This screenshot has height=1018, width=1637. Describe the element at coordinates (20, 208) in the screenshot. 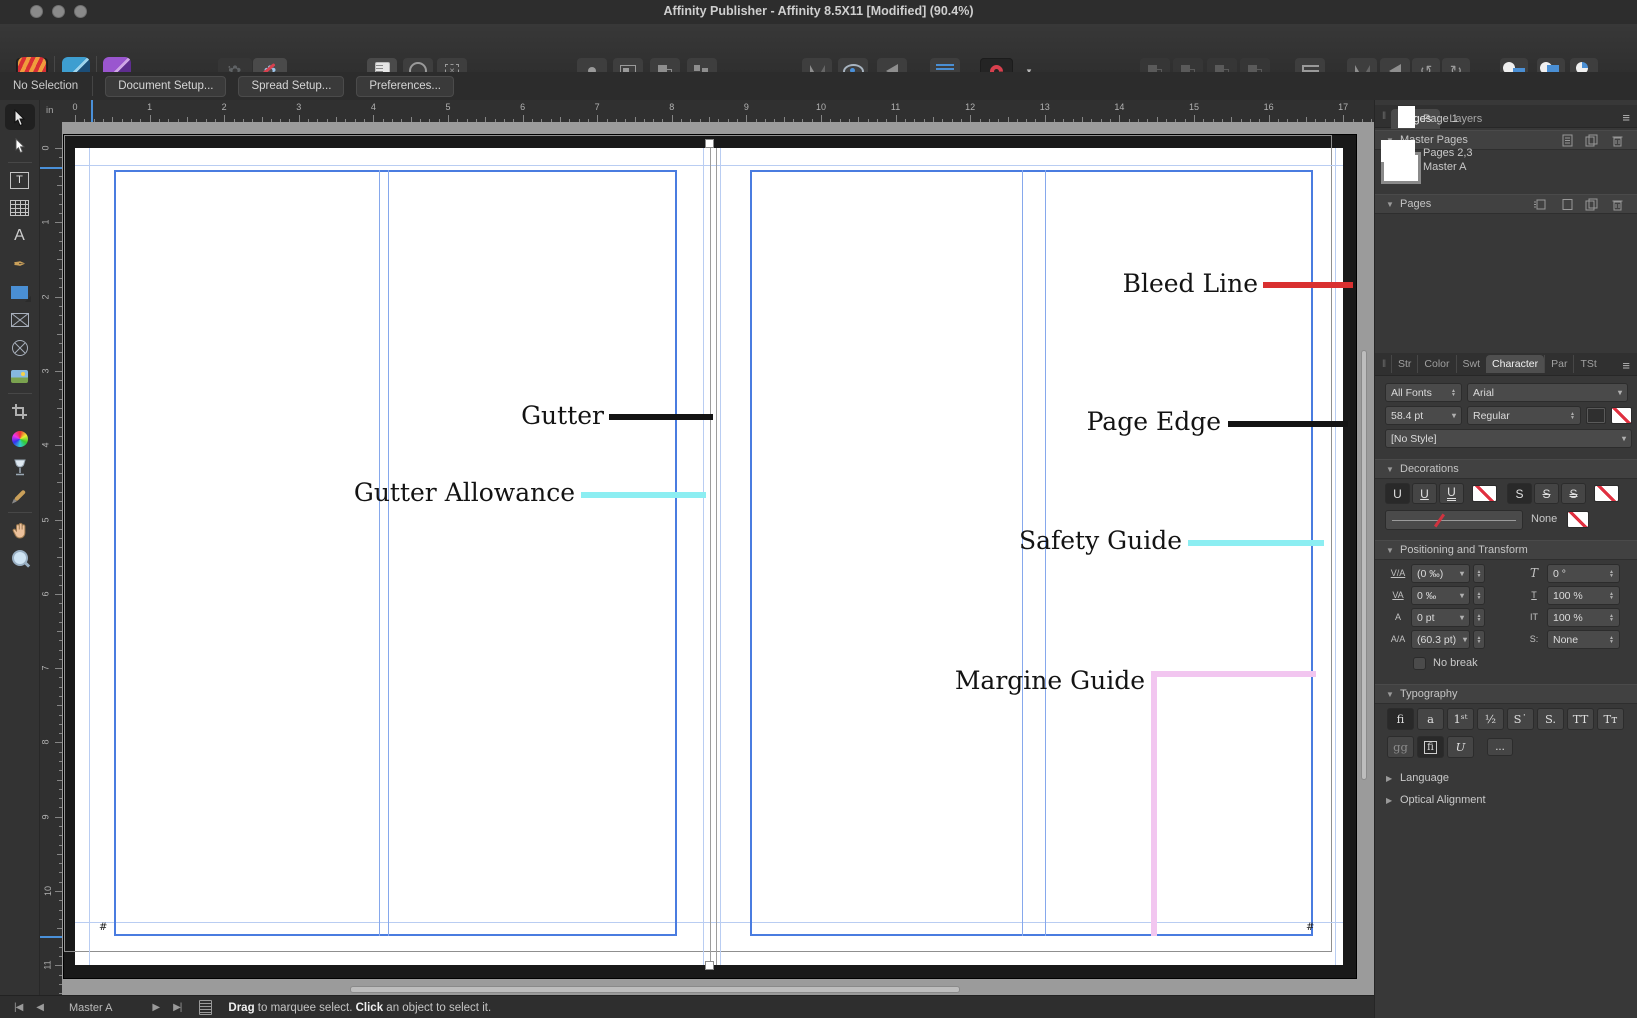

I see `table-tool` at that location.